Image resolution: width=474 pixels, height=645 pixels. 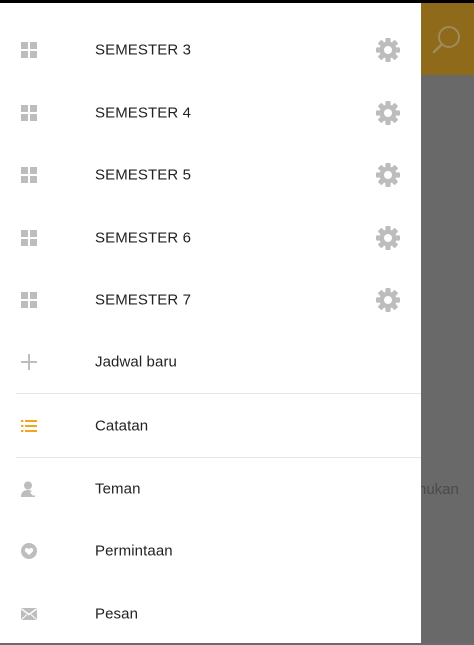 I want to click on requests-item: Permintaan, so click(x=210, y=551).